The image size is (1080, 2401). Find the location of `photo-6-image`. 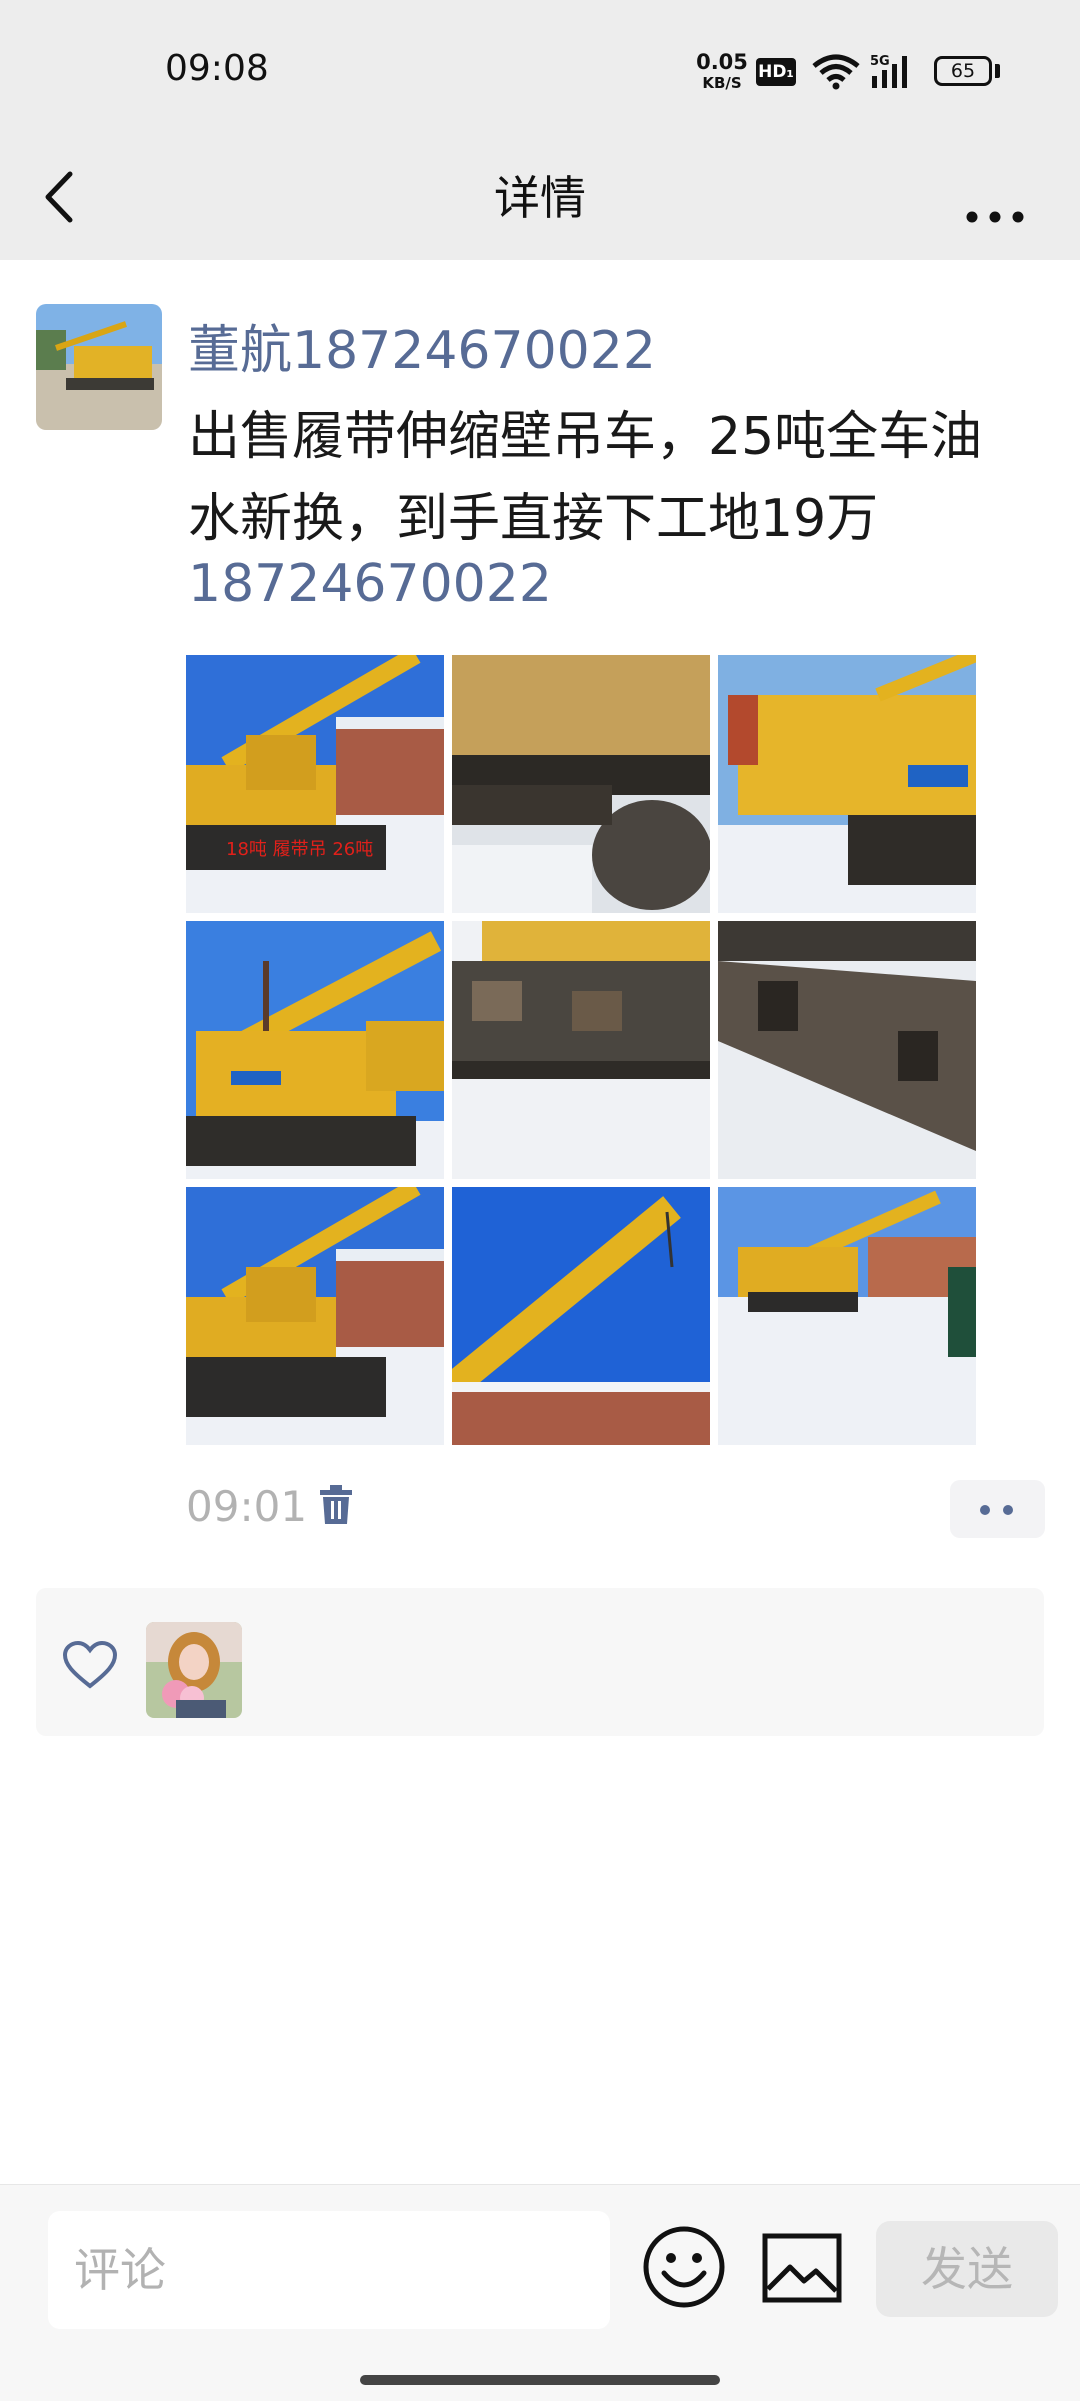

photo-6-image is located at coordinates (847, 1050).